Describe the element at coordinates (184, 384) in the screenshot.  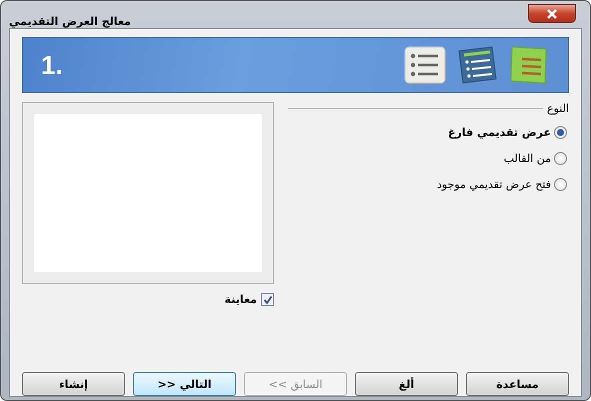
I see `dialog-button: >> التالي` at that location.